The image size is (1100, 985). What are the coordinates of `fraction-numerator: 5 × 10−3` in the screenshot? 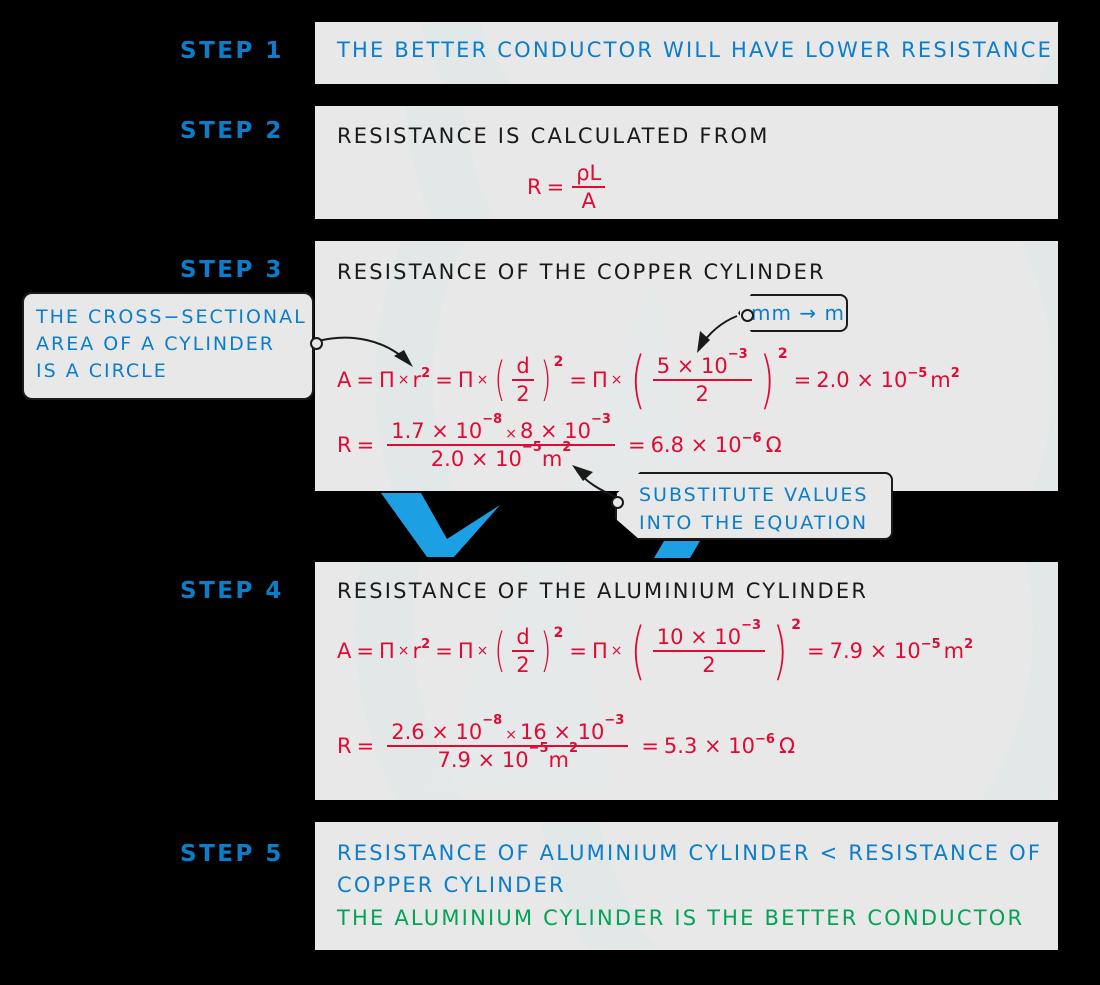 It's located at (702, 363).